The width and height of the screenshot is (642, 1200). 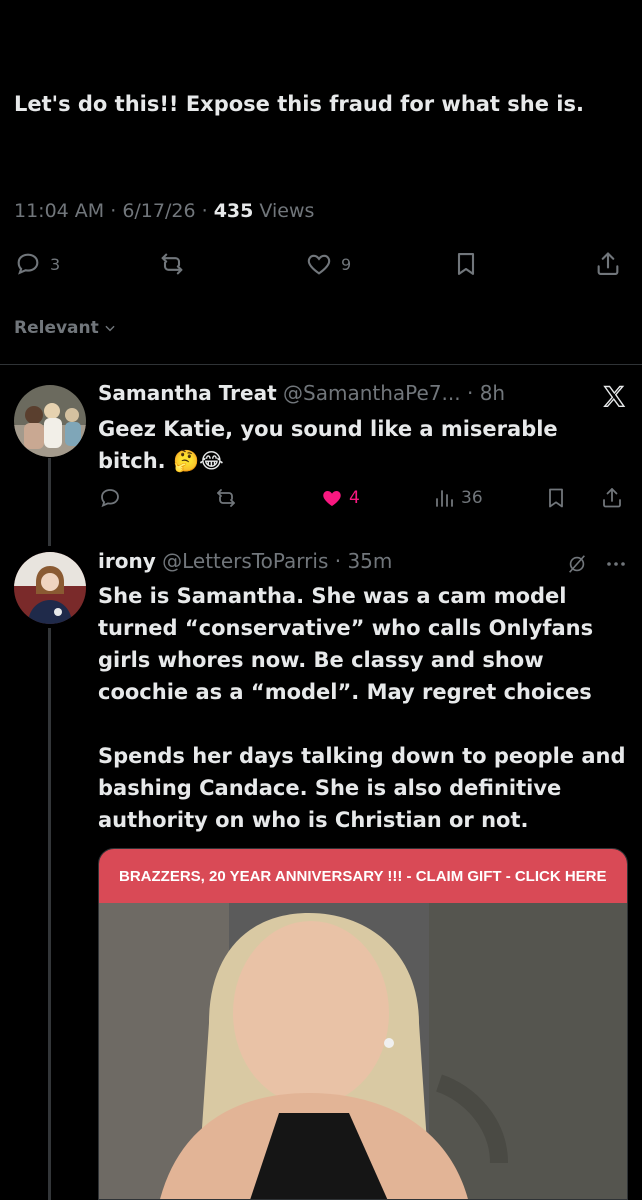 I want to click on reply-age: 8h, so click(x=492, y=393).